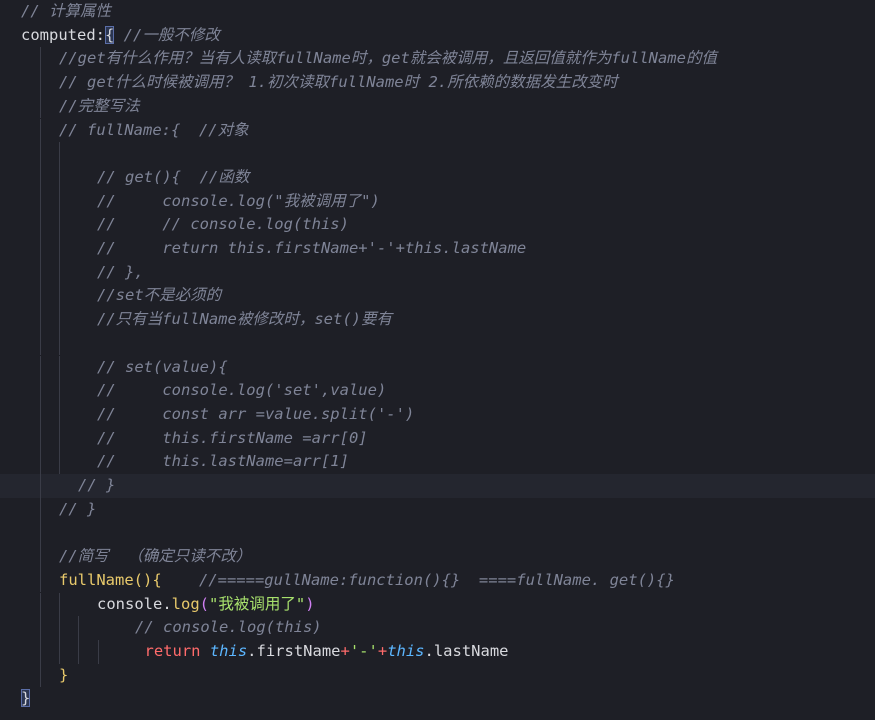 This screenshot has width=875, height=720. I want to click on code-line: //完整写法, so click(437, 106).